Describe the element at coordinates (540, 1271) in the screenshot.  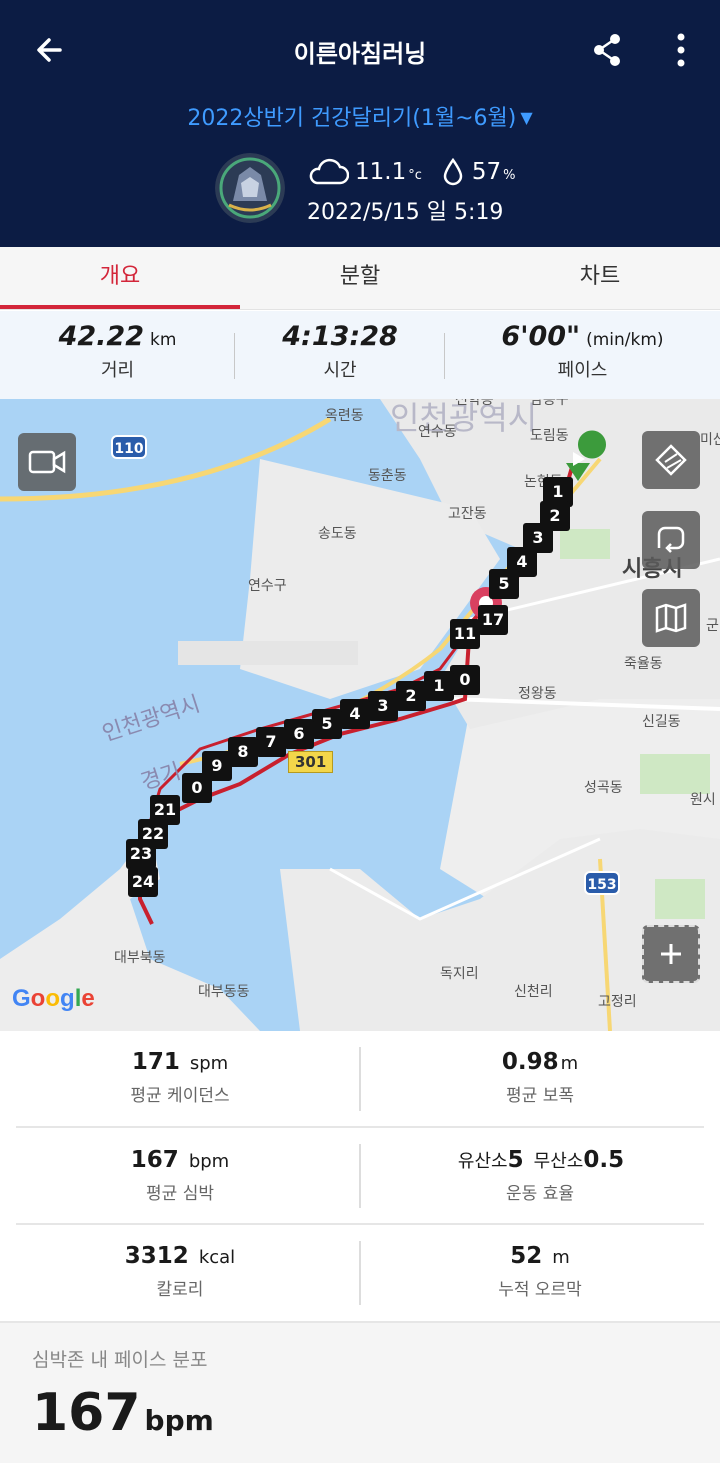
I see `stat-elevation: 52 m 누적 오르막` at that location.